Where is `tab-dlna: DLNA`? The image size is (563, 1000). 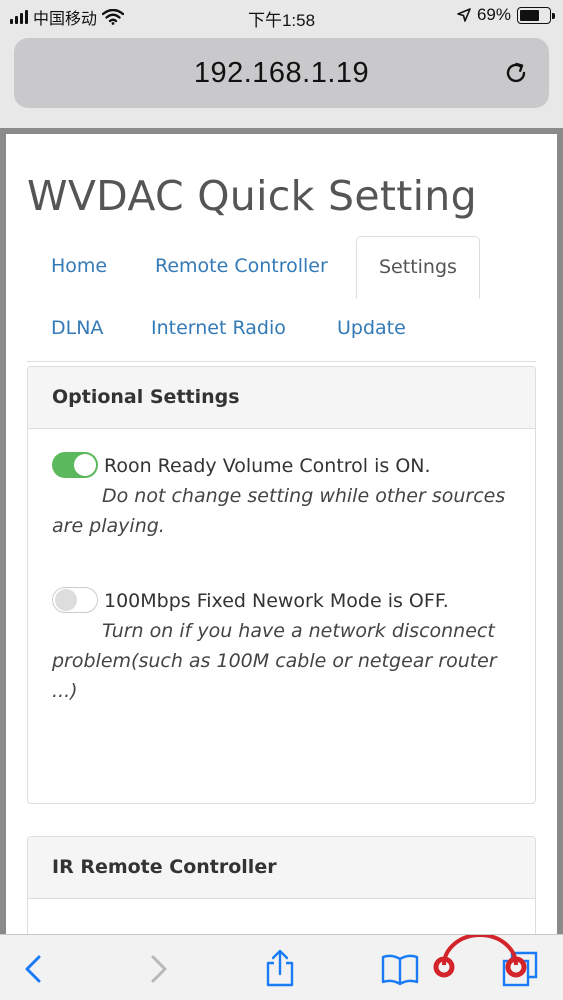 tab-dlna: DLNA is located at coordinates (77, 328).